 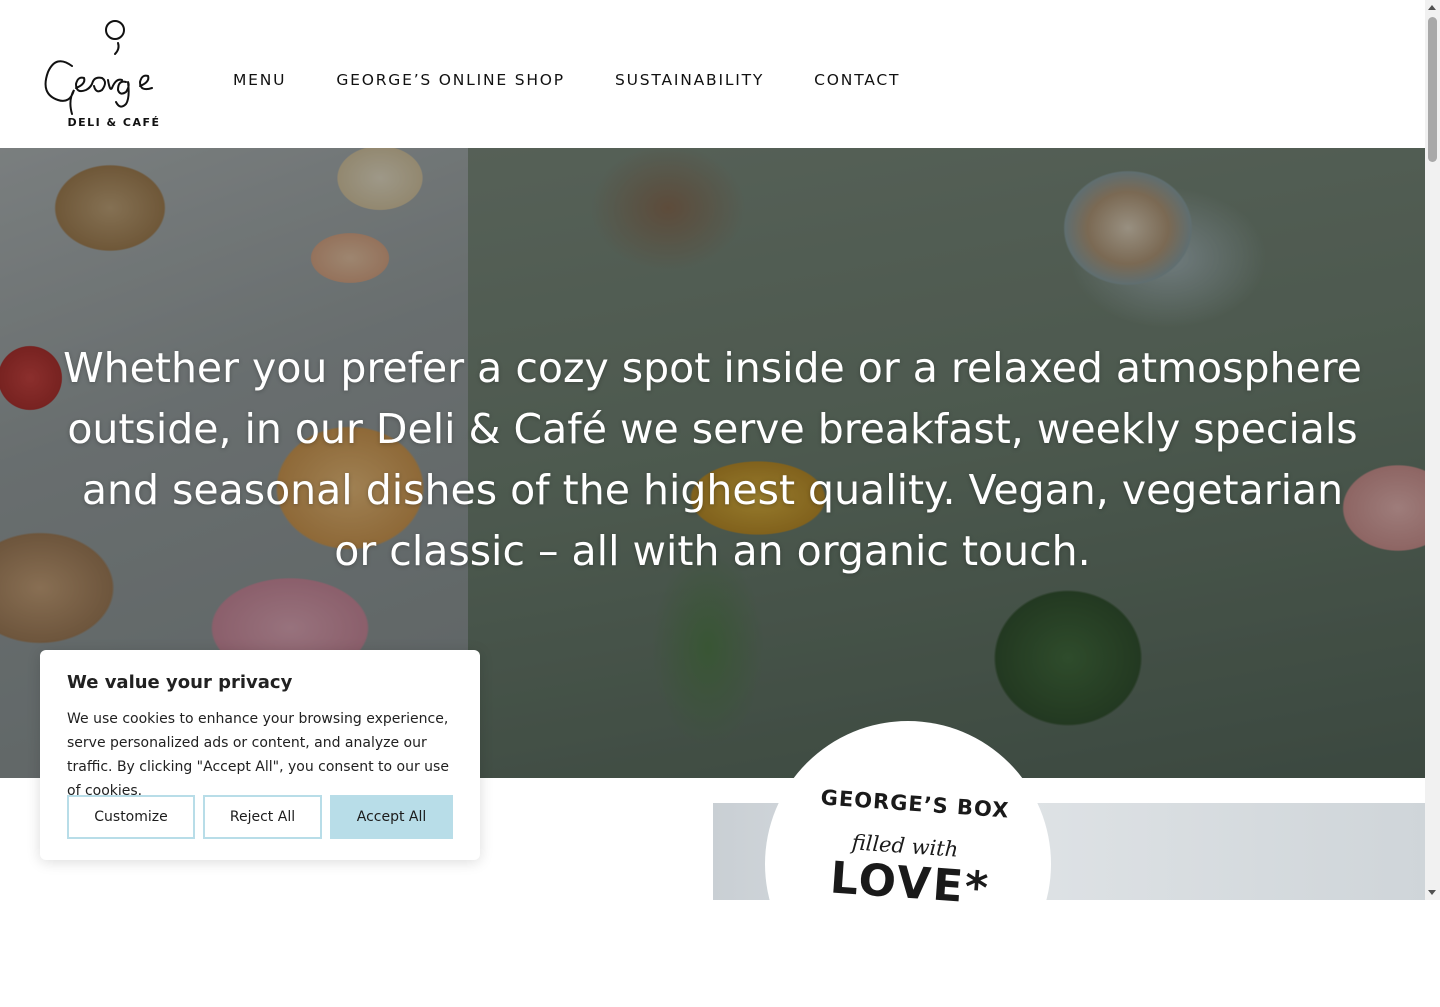 What do you see at coordinates (1432, 892) in the screenshot?
I see `scroll-down-icon` at bounding box center [1432, 892].